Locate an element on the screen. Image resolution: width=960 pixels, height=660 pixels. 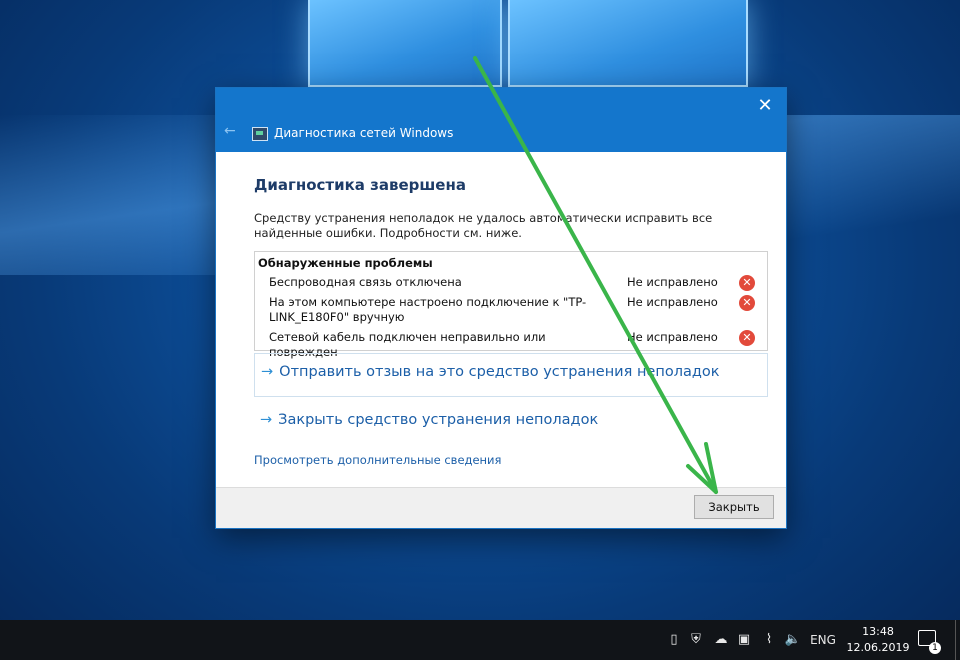
window-close-button: ✕ is located at coordinates (765, 106).